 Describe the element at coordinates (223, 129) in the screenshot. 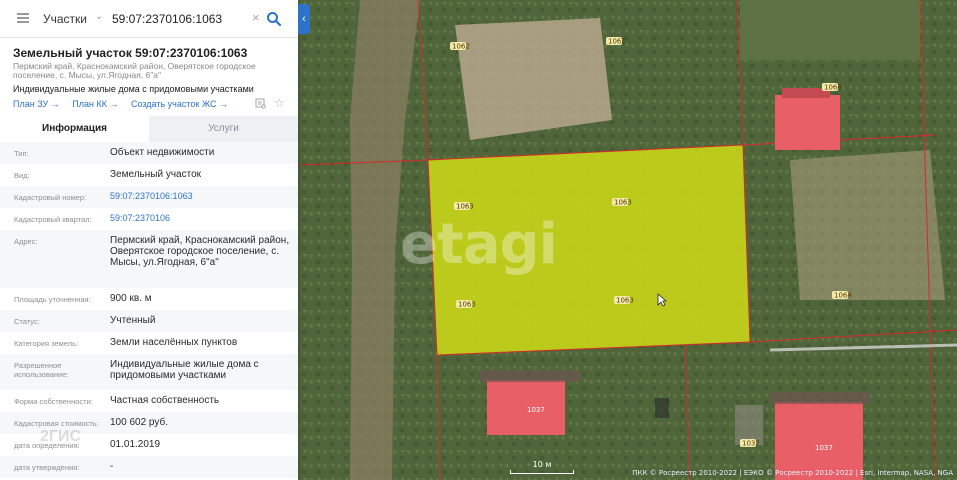

I see `tab-services: Услуги` at that location.